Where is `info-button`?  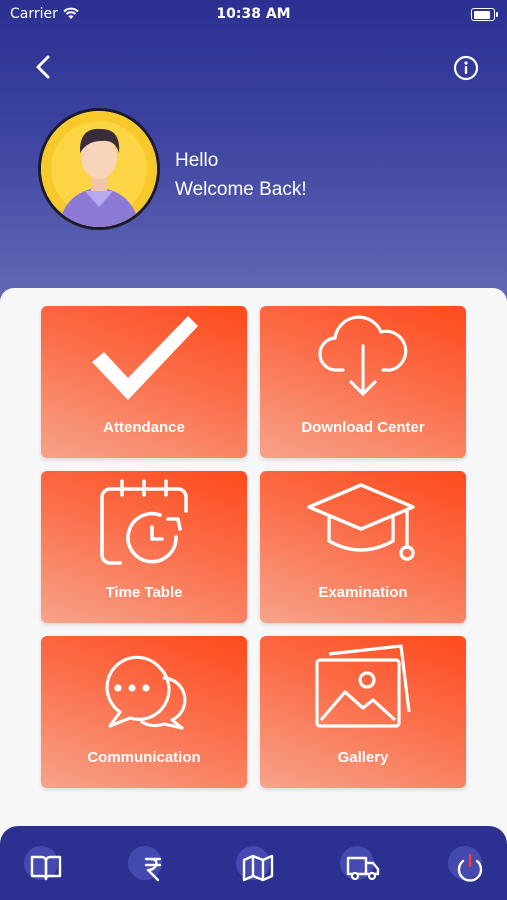 info-button is located at coordinates (466, 68).